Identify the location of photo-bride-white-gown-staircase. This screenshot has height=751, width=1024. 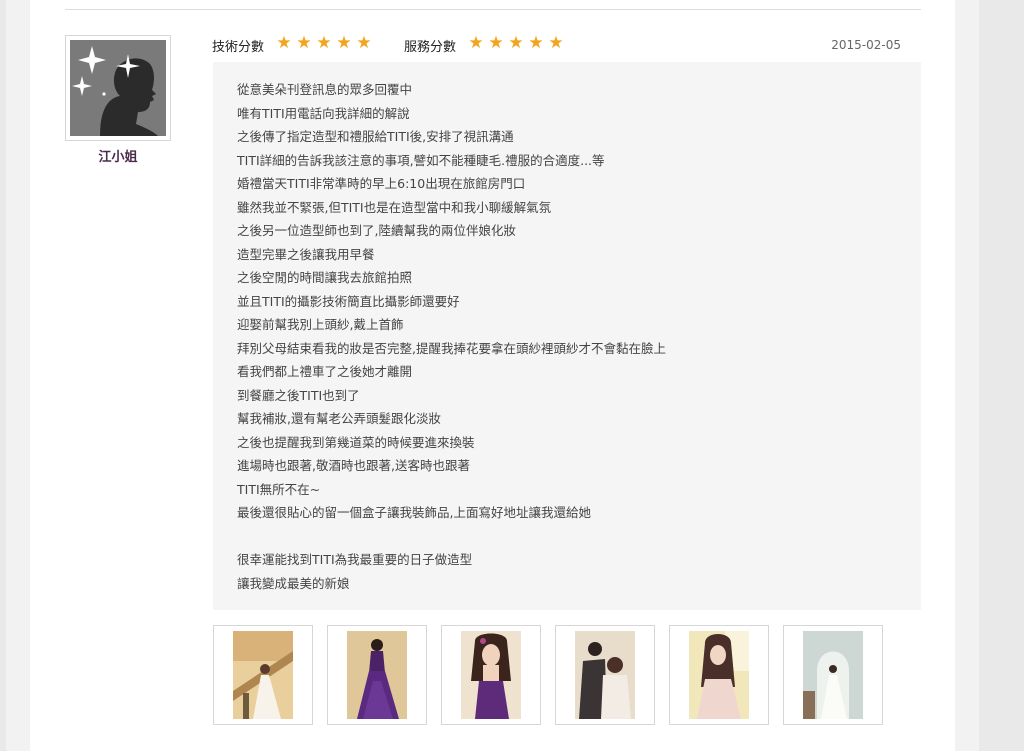
(263, 675).